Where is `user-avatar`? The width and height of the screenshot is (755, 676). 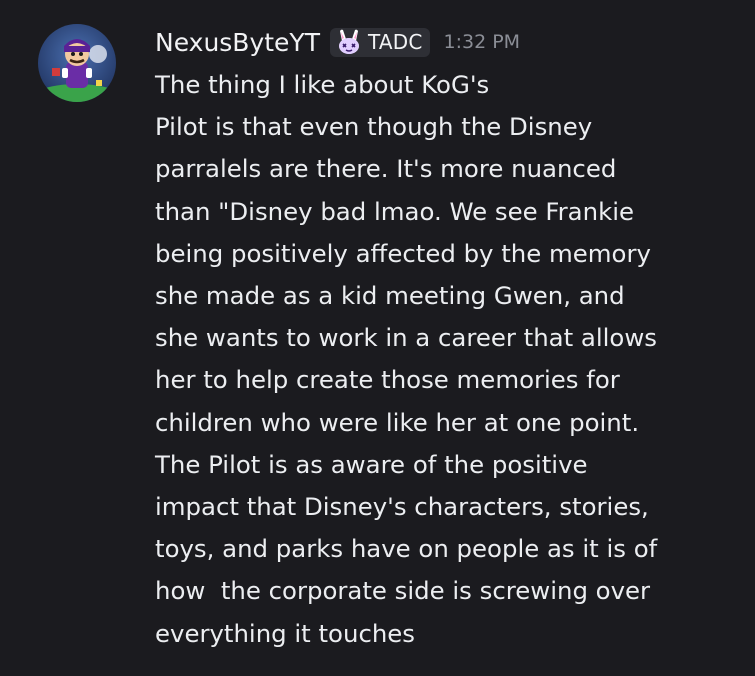
user-avatar is located at coordinates (77, 63).